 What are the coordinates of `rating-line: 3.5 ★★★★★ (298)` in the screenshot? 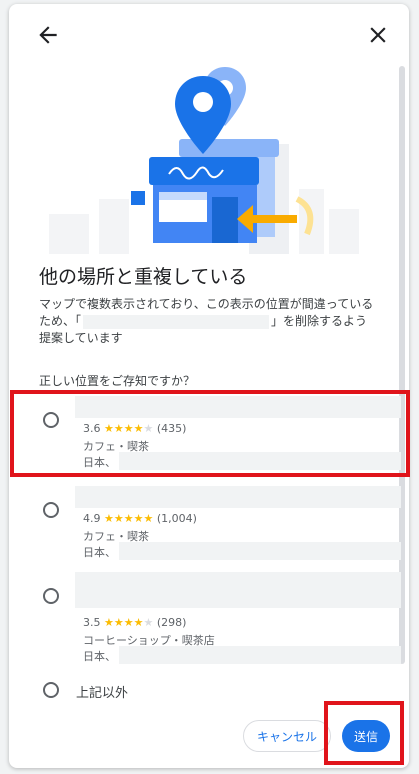 It's located at (134, 622).